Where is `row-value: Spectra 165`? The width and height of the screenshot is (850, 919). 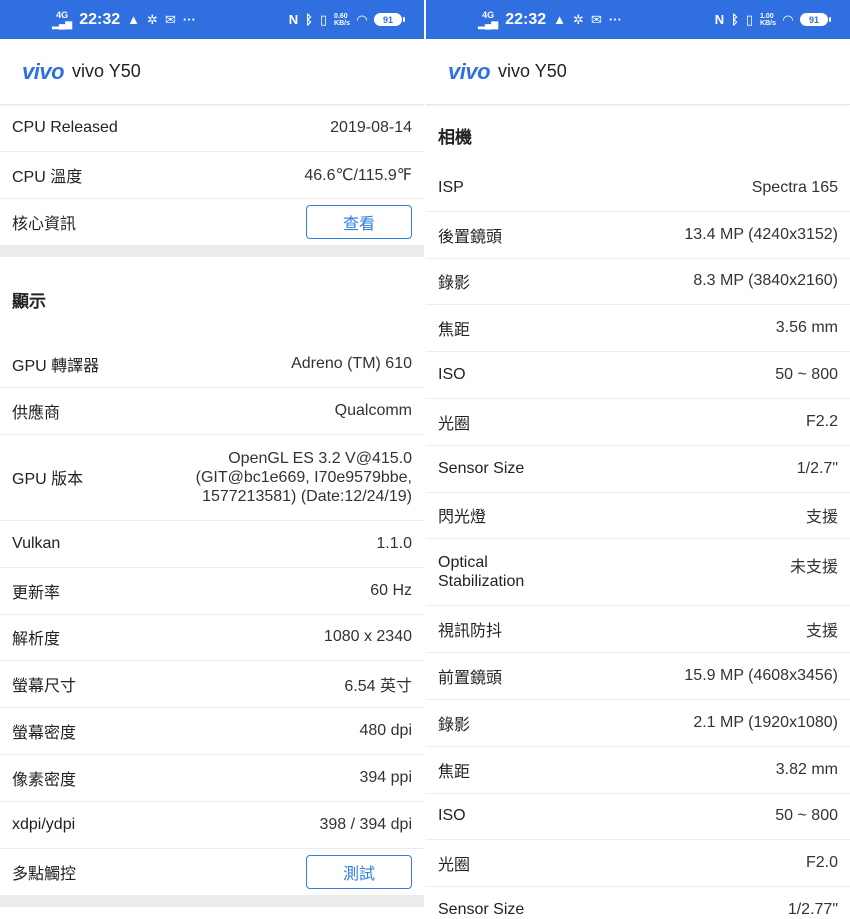
row-value: Spectra 165 is located at coordinates (794, 187).